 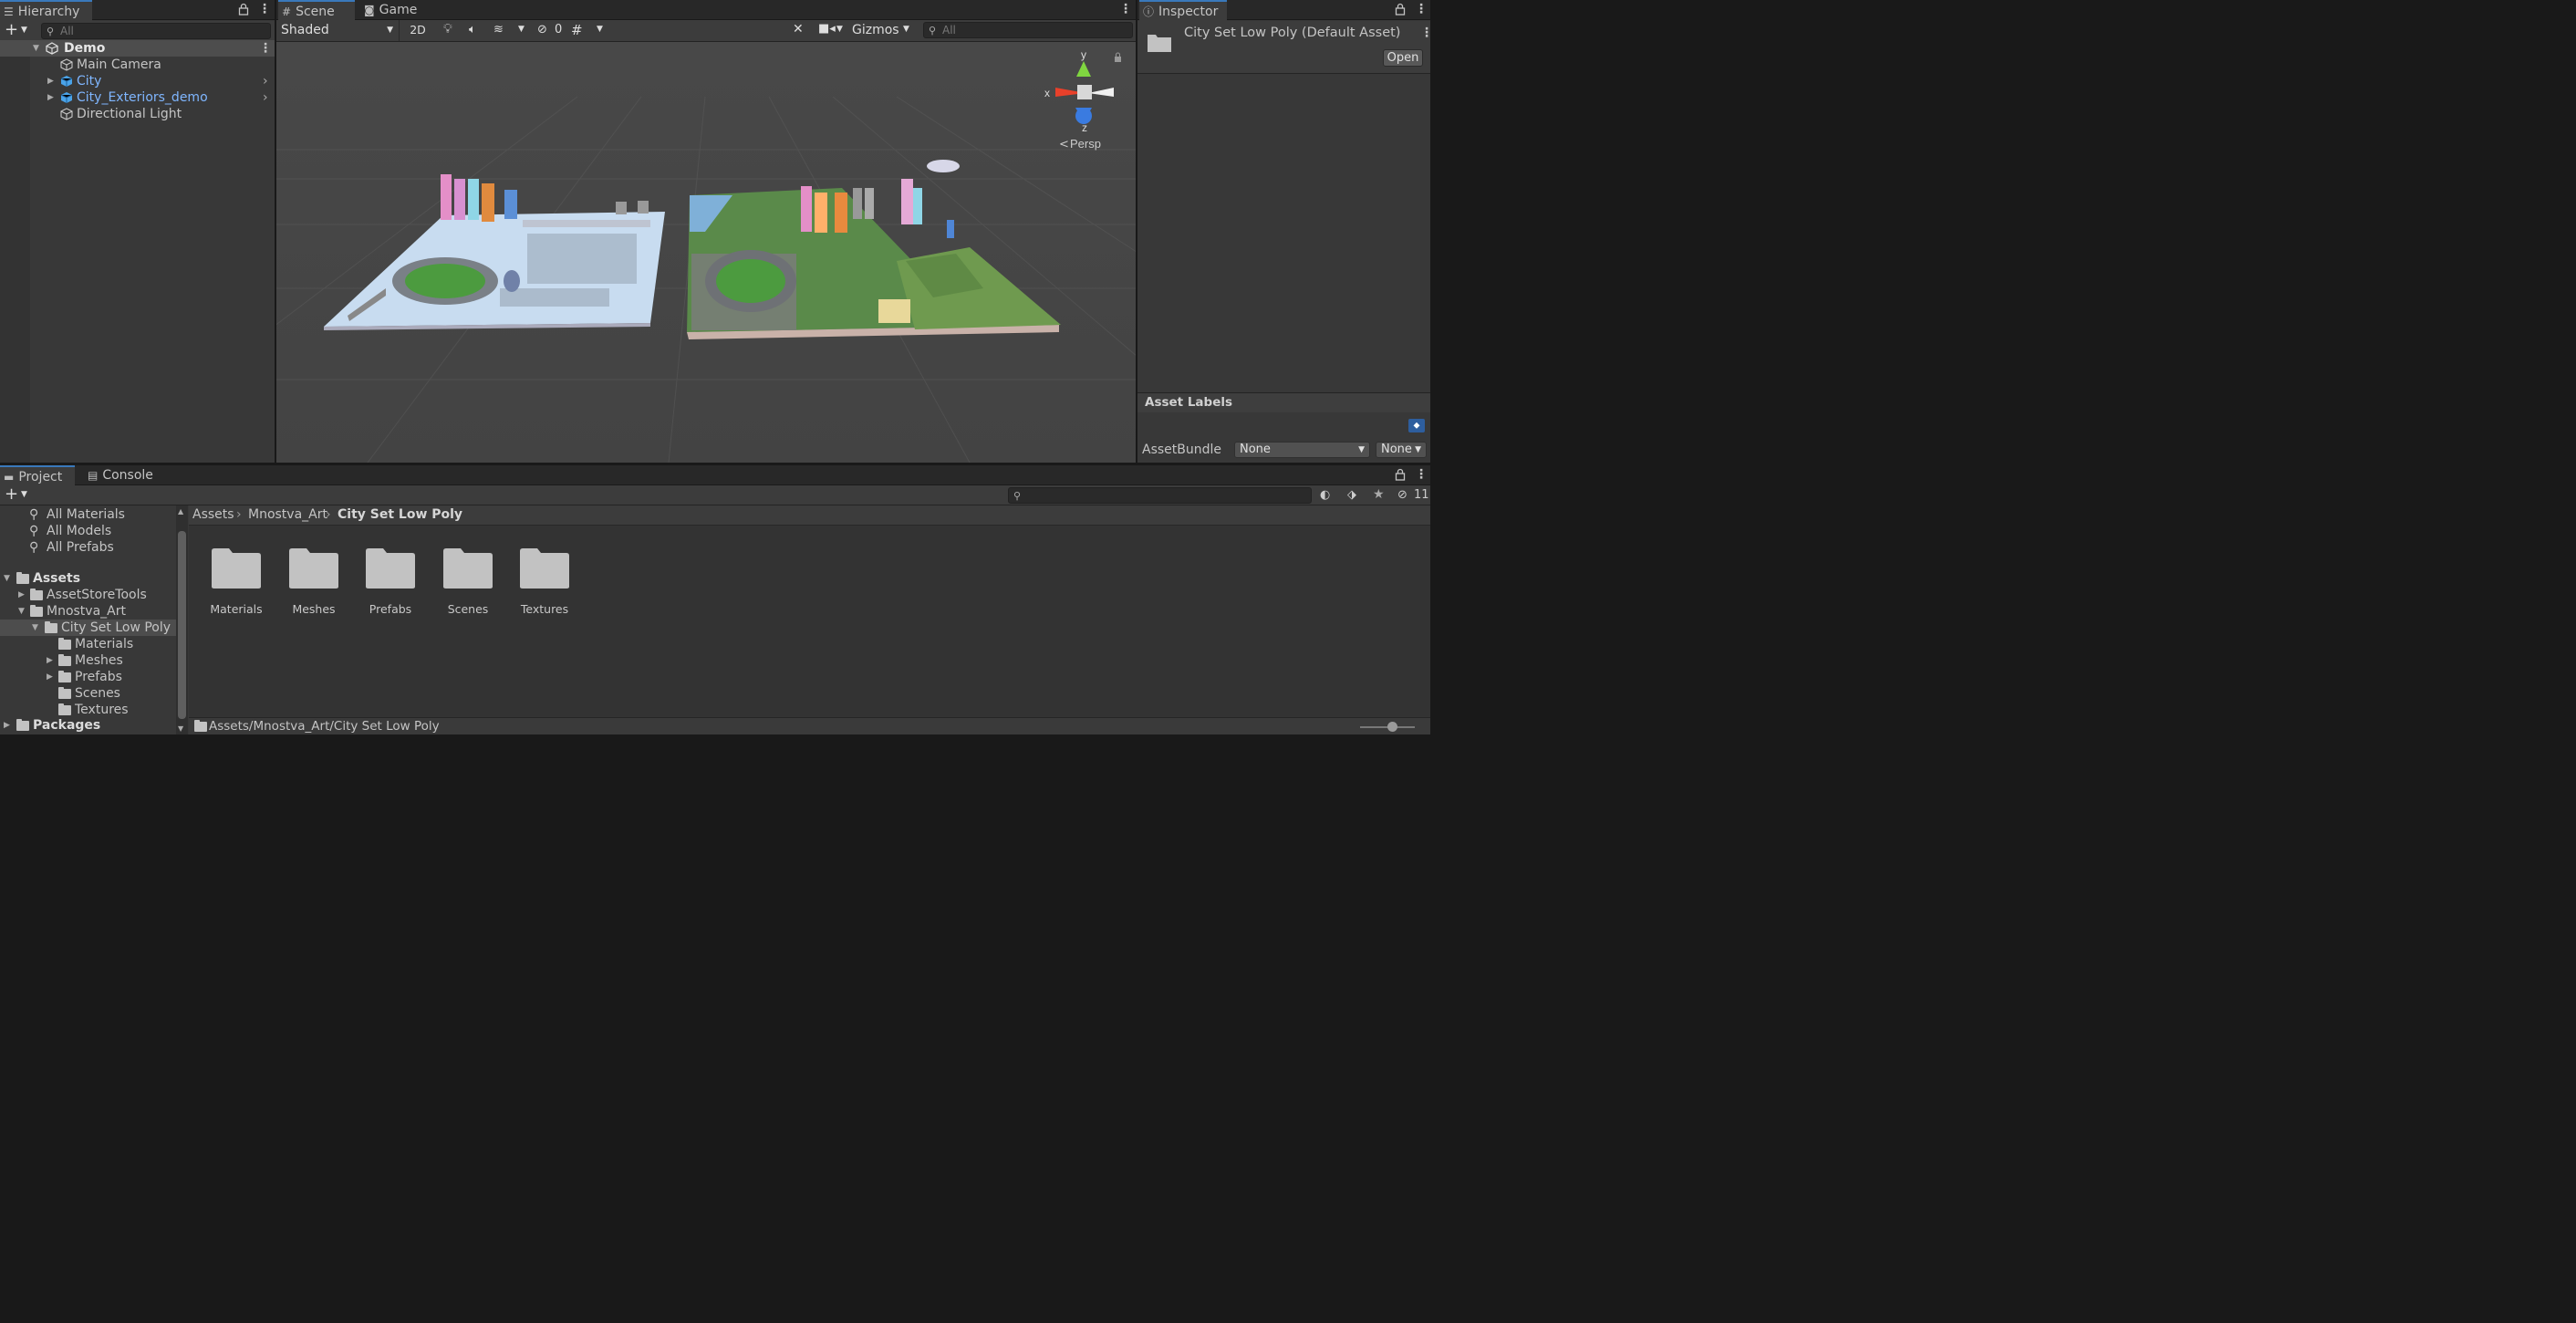 I want to click on scene-kebab-icon: ⋮, so click(x=265, y=49).